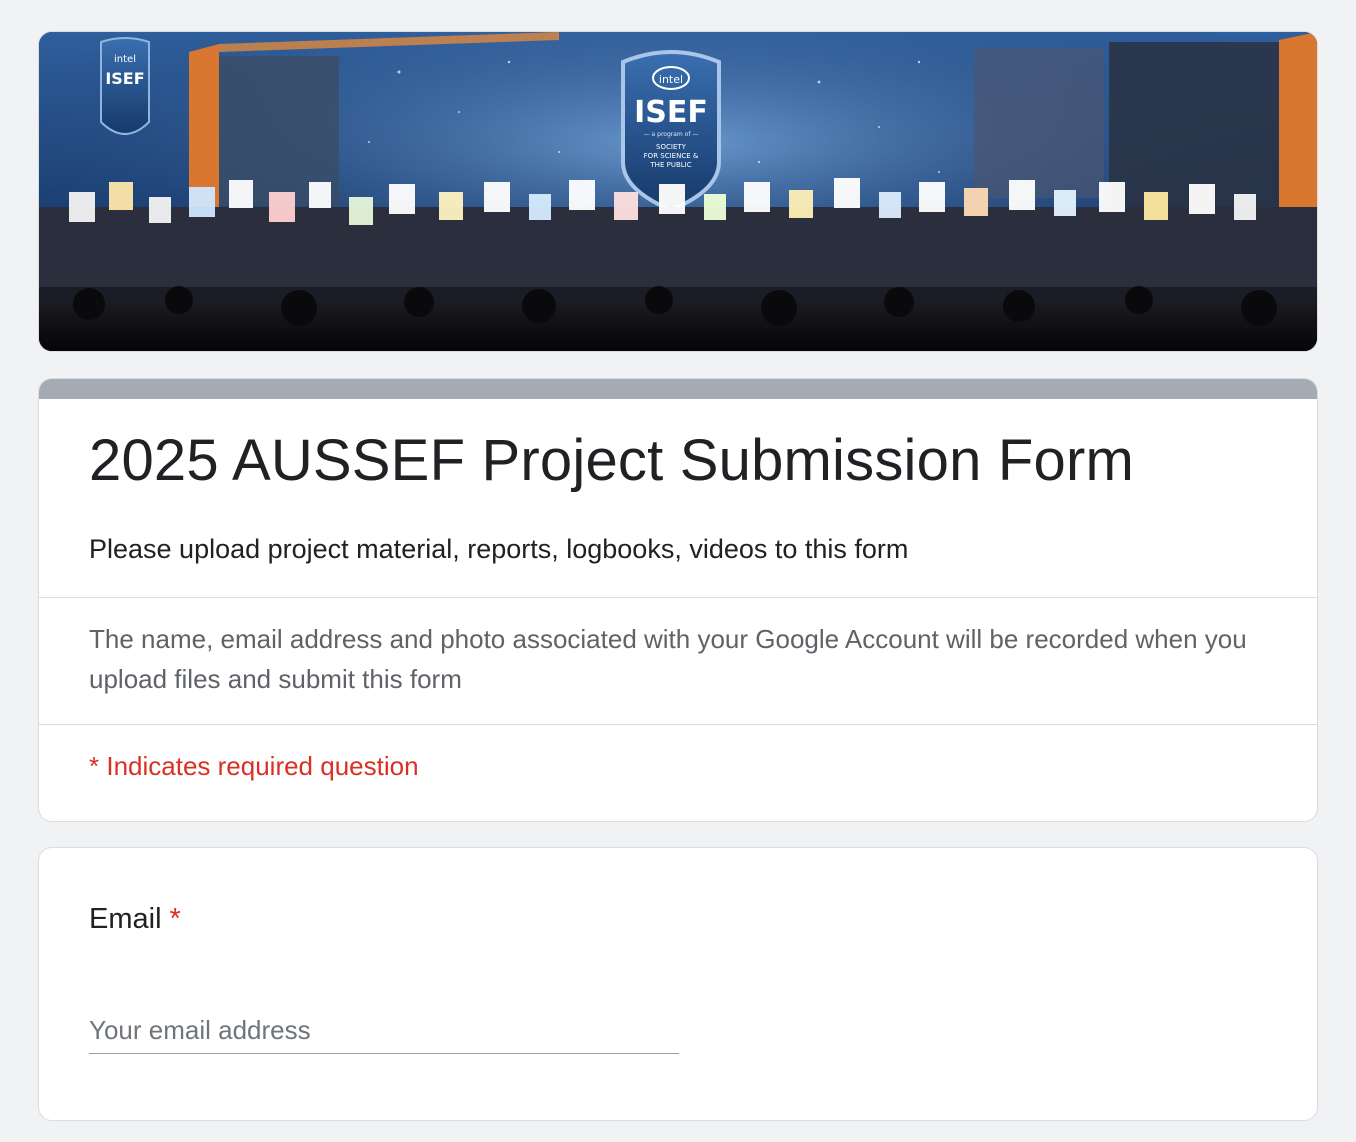  What do you see at coordinates (175, 919) in the screenshot?
I see `required-asterisk: *` at bounding box center [175, 919].